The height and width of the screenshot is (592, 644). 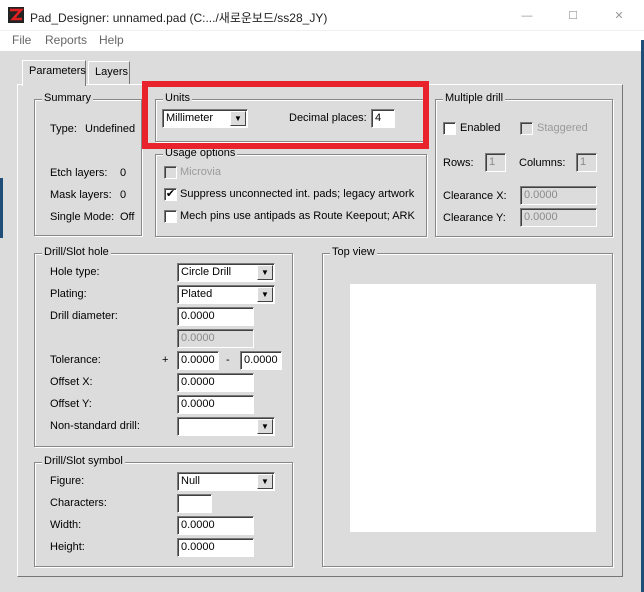 What do you see at coordinates (170, 216) in the screenshot?
I see `mech-pins-checkbox` at bounding box center [170, 216].